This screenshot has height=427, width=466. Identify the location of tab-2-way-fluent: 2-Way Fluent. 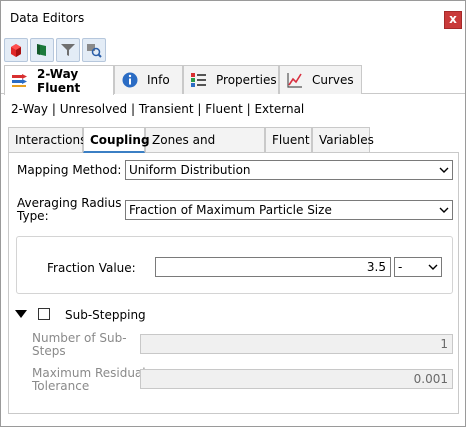
(59, 80).